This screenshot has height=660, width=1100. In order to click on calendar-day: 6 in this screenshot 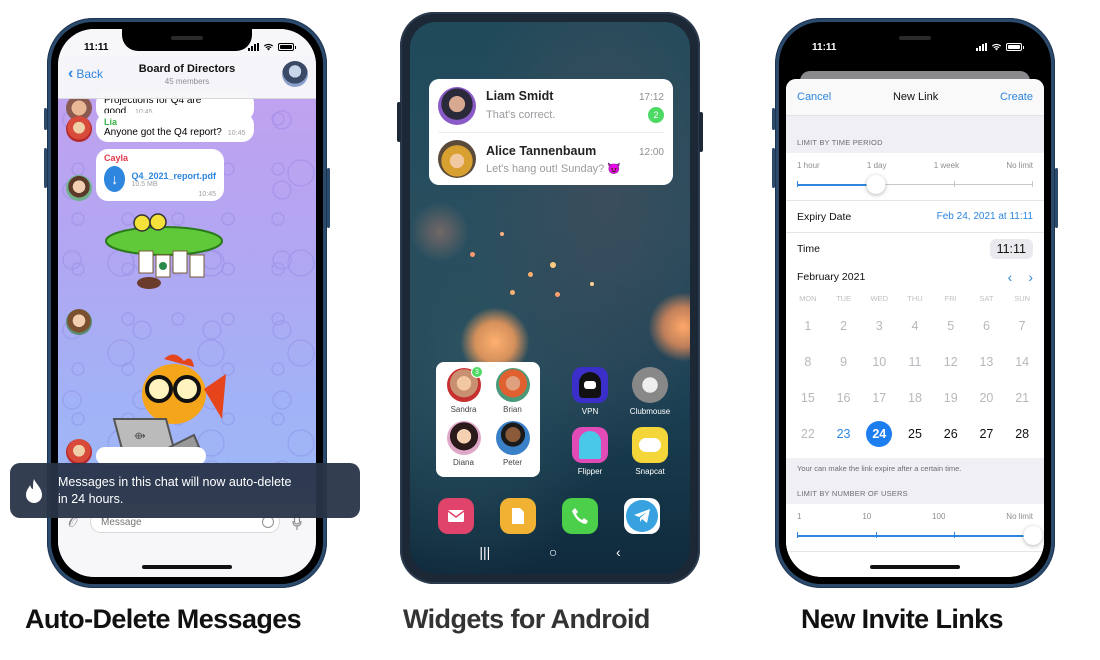, I will do `click(987, 326)`.